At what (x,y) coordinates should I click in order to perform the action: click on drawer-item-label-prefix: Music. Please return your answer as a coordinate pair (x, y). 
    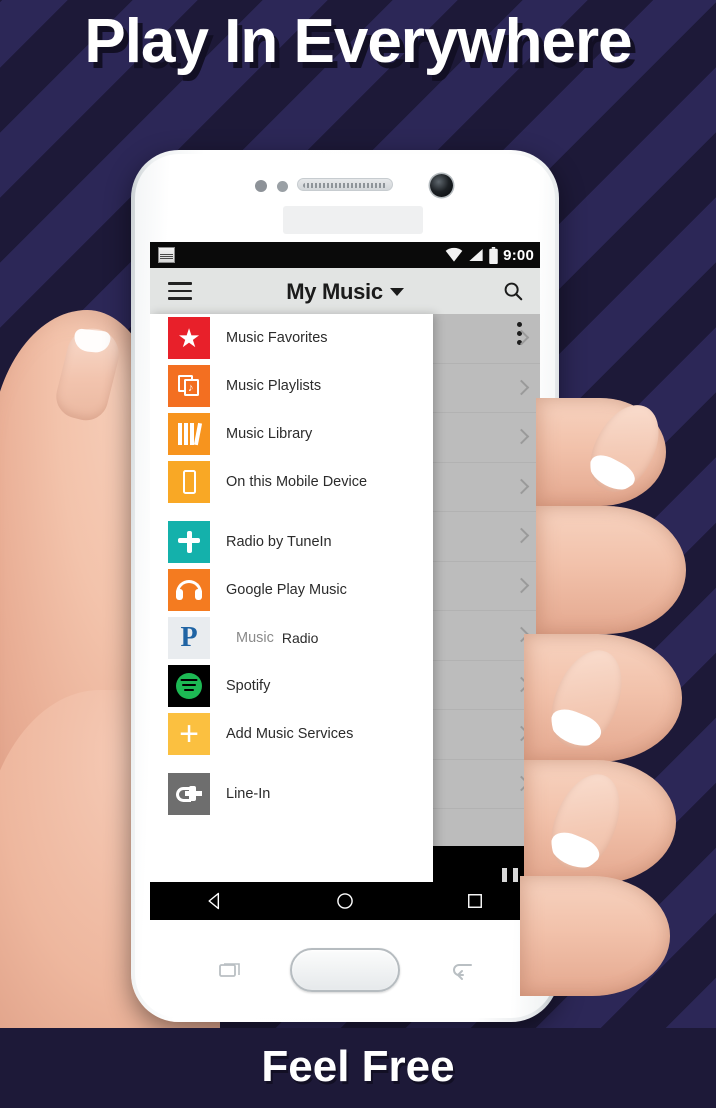
    Looking at the image, I should click on (255, 638).